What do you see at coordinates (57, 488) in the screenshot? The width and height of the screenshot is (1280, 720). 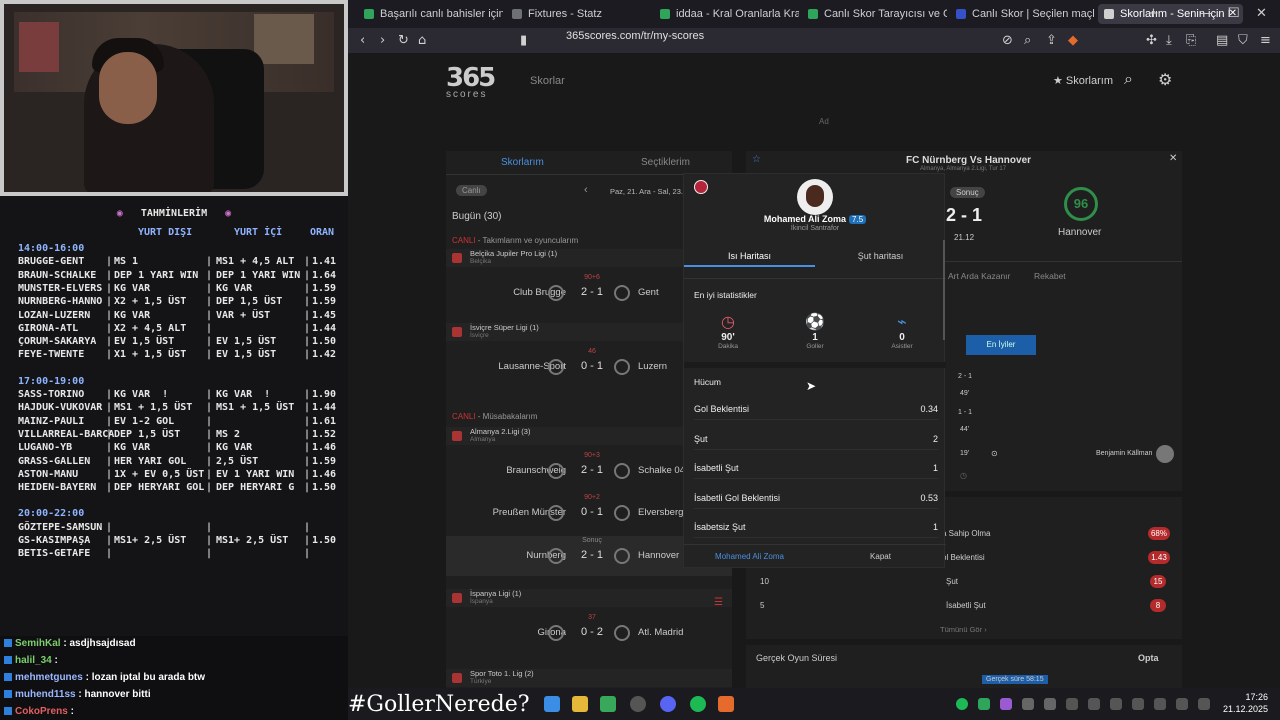 I see `match-name: HEIDEN-BAYERN` at bounding box center [57, 488].